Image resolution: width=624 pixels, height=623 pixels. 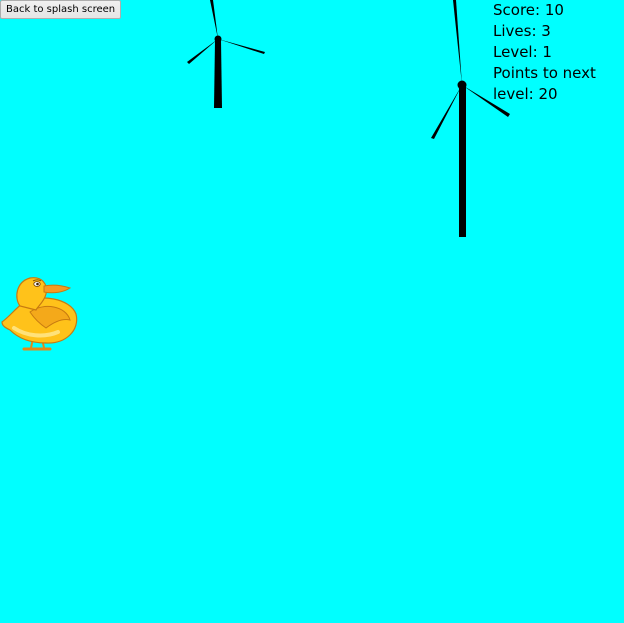 I want to click on wind-turbine-small, so click(x=226, y=54).